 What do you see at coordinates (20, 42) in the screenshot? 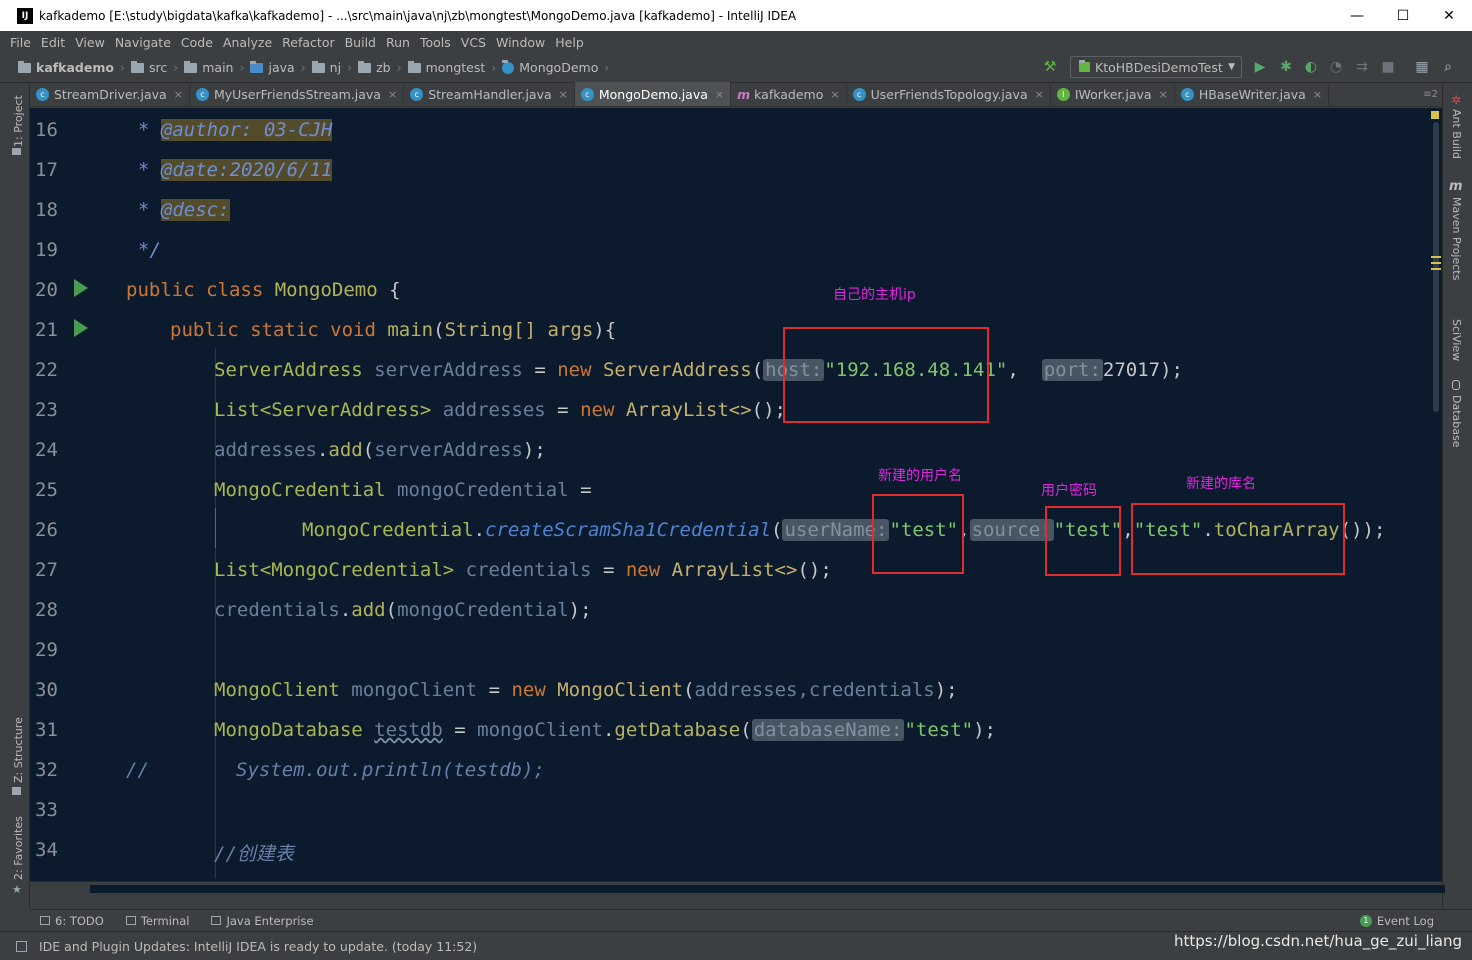
I see `menu-file: File` at bounding box center [20, 42].